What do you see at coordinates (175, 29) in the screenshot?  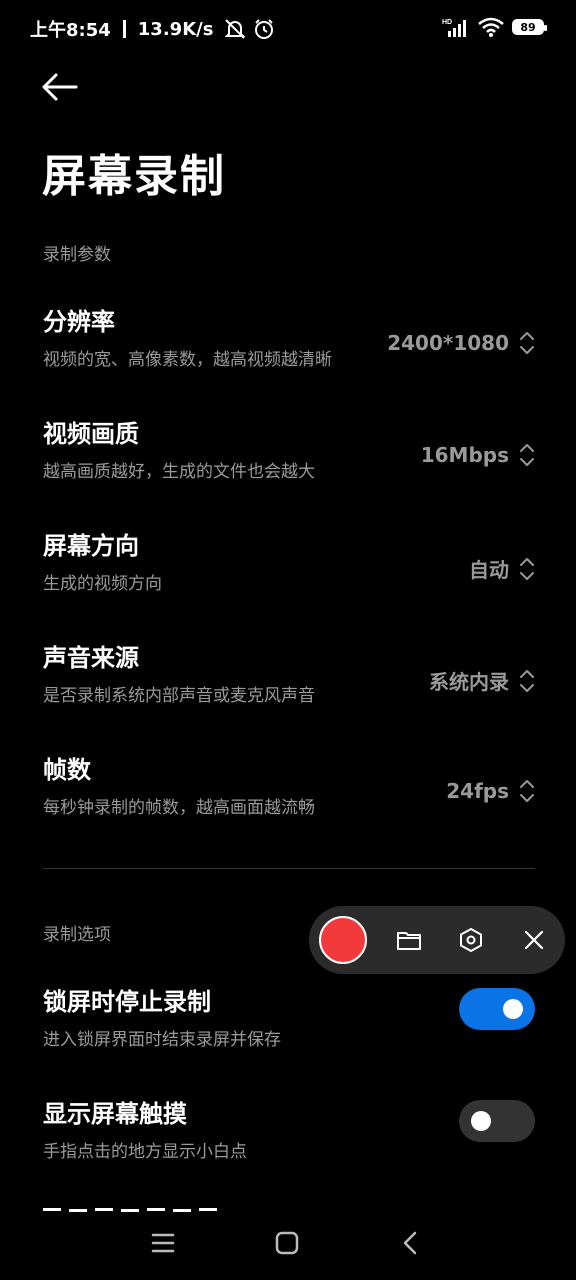 I see `status-network-speed: 13.9K/s` at bounding box center [175, 29].